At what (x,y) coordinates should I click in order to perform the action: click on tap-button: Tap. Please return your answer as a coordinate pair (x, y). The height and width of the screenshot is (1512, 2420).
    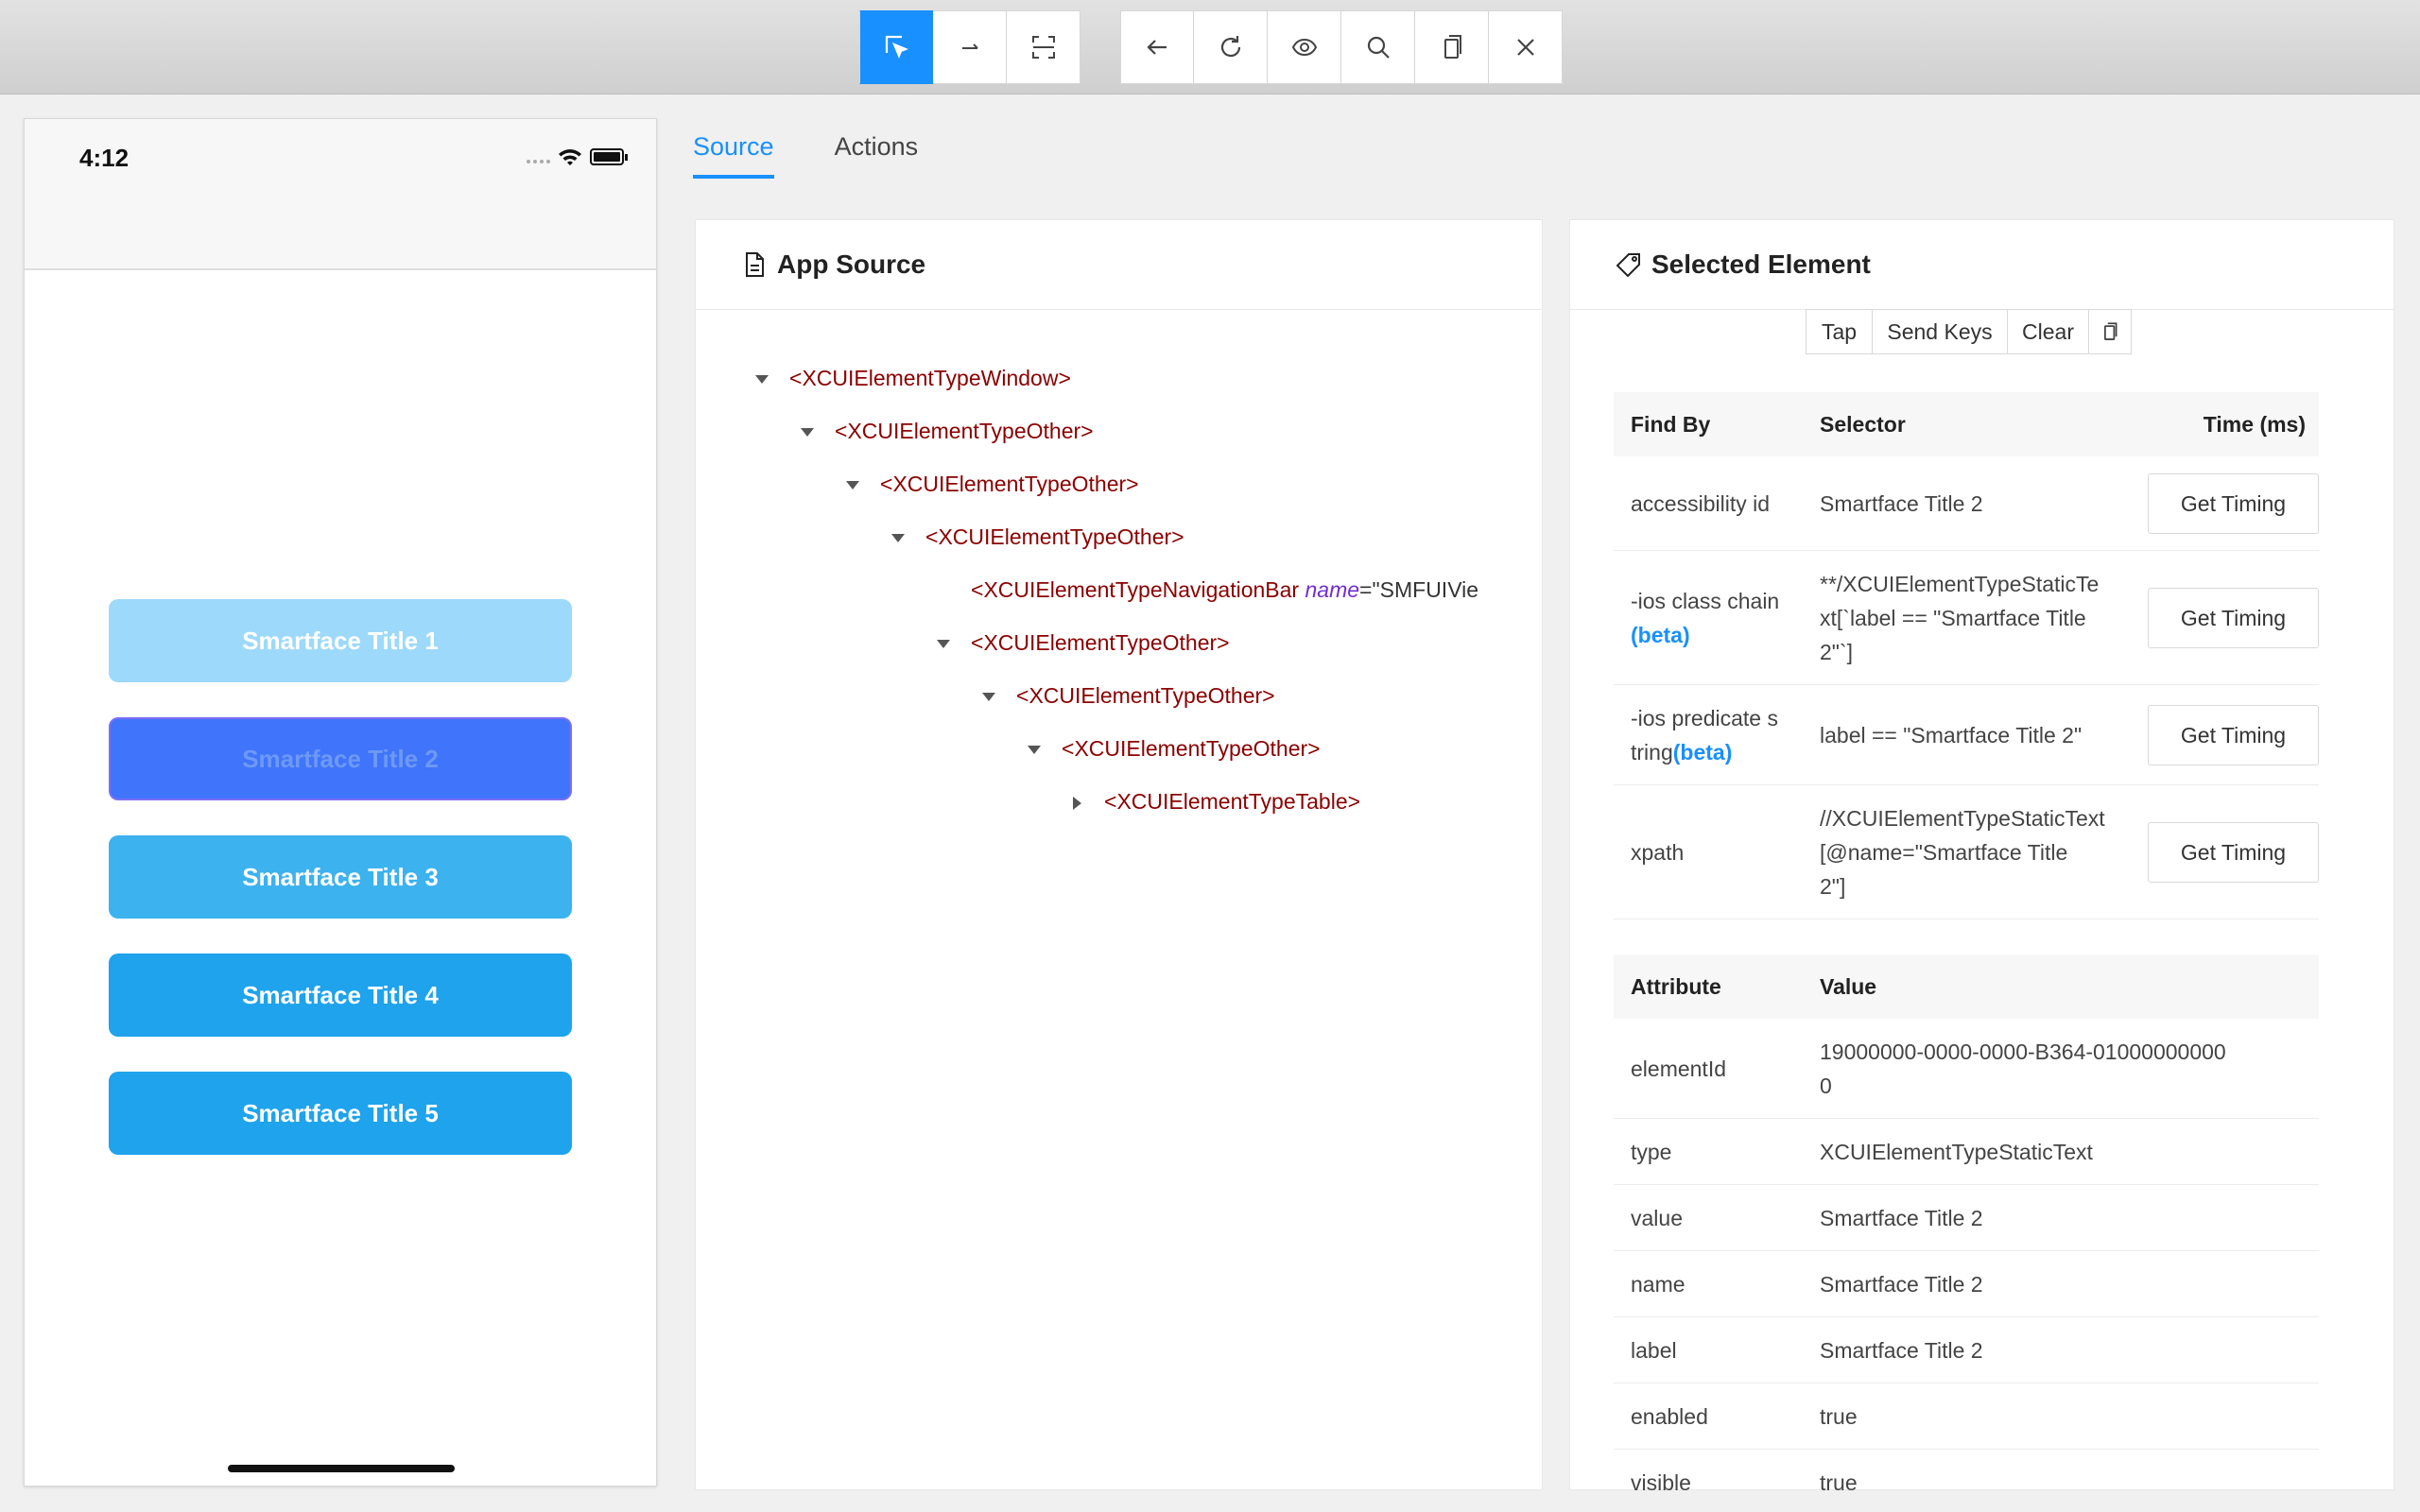
    Looking at the image, I should click on (1839, 331).